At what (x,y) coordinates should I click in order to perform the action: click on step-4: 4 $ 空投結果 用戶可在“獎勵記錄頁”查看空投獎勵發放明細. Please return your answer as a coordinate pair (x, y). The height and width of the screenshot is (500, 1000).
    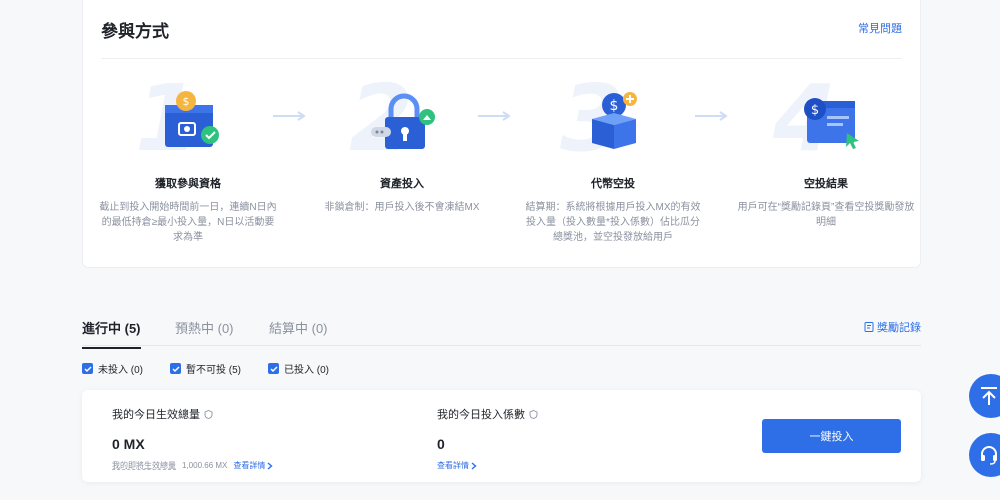
    Looking at the image, I should click on (826, 163).